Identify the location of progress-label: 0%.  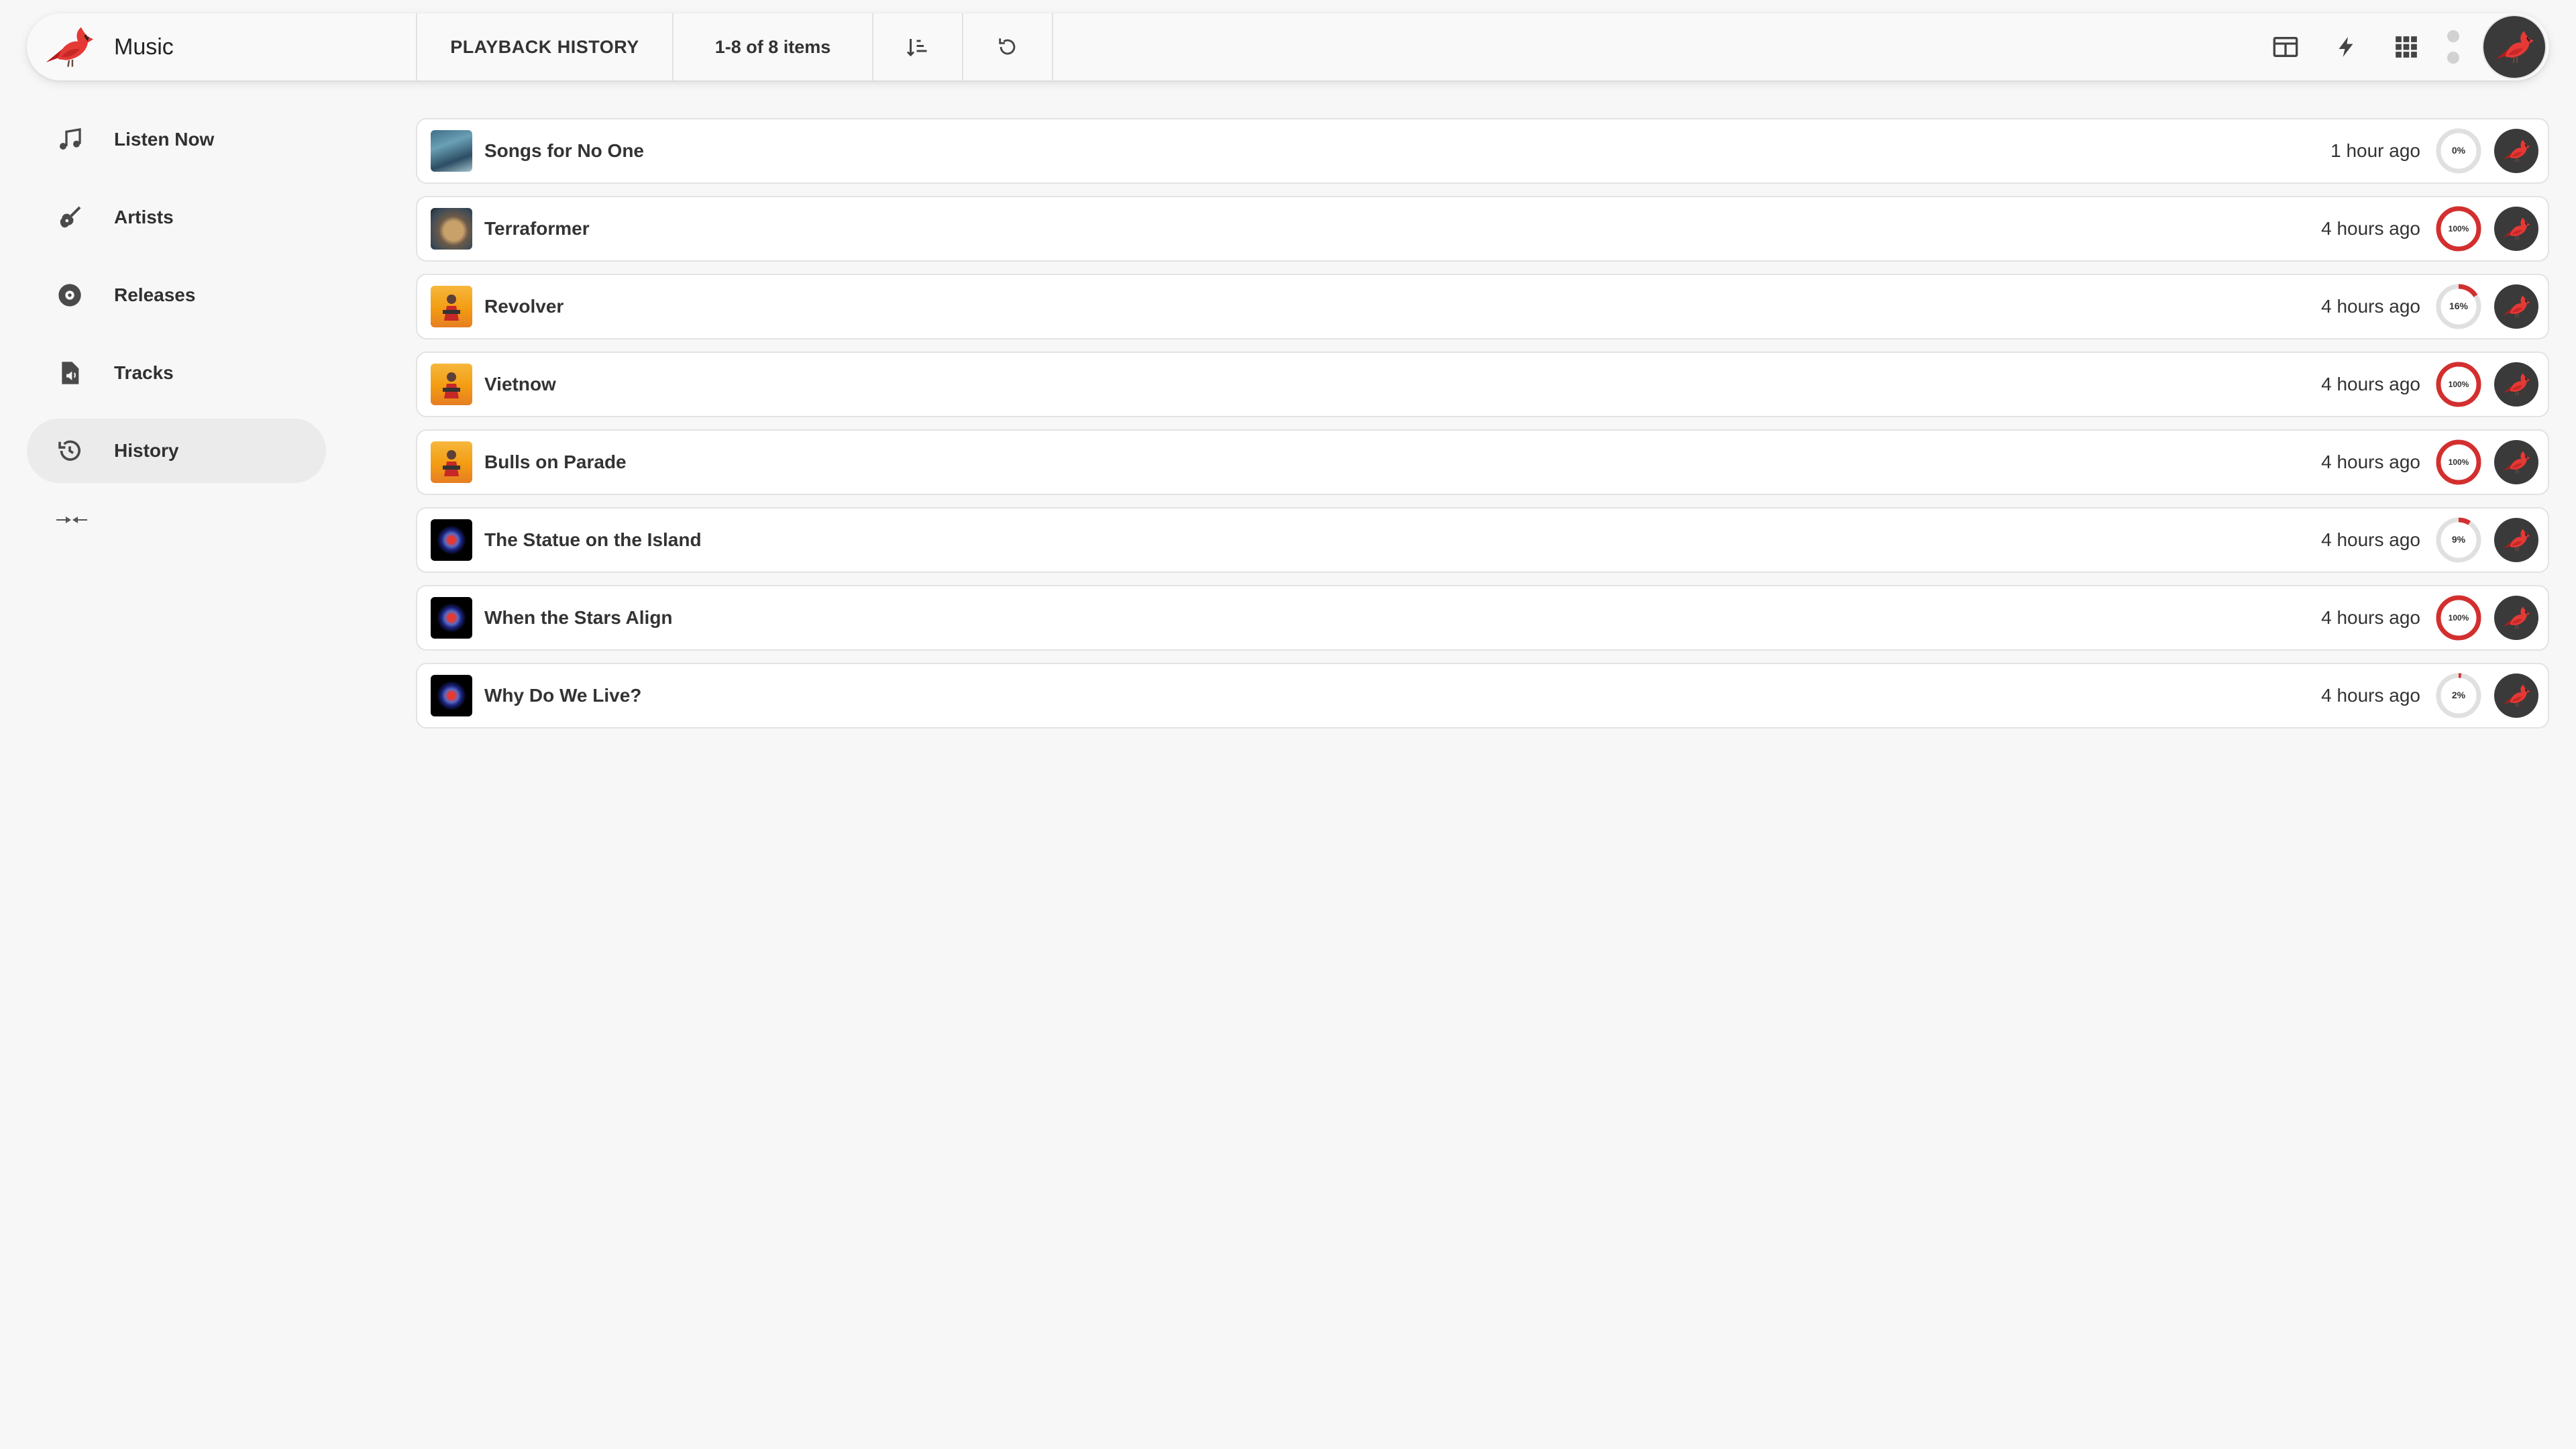
(2459, 150).